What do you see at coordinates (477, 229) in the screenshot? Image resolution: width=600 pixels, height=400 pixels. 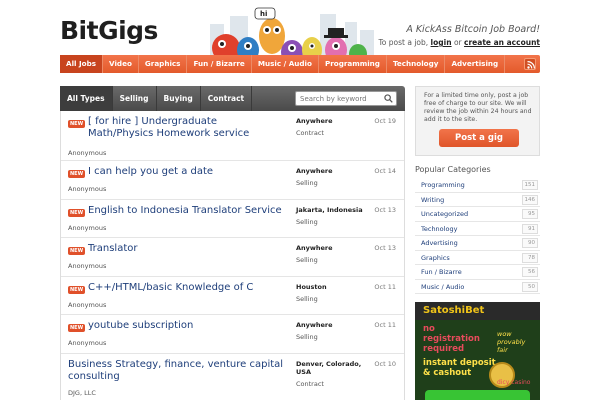 I see `category-item: Technology 91` at bounding box center [477, 229].